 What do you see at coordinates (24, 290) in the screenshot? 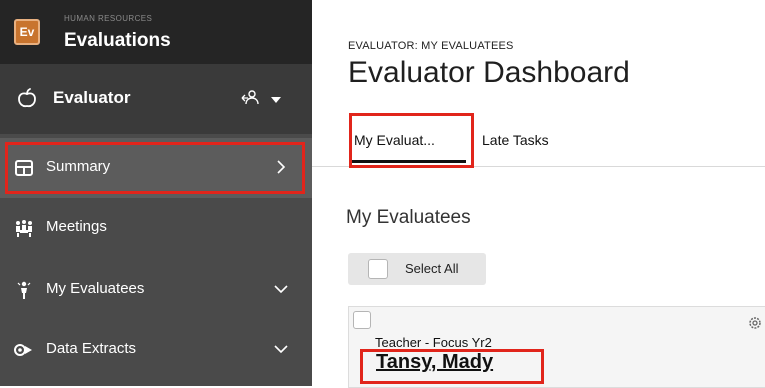
I see `person-icon` at bounding box center [24, 290].